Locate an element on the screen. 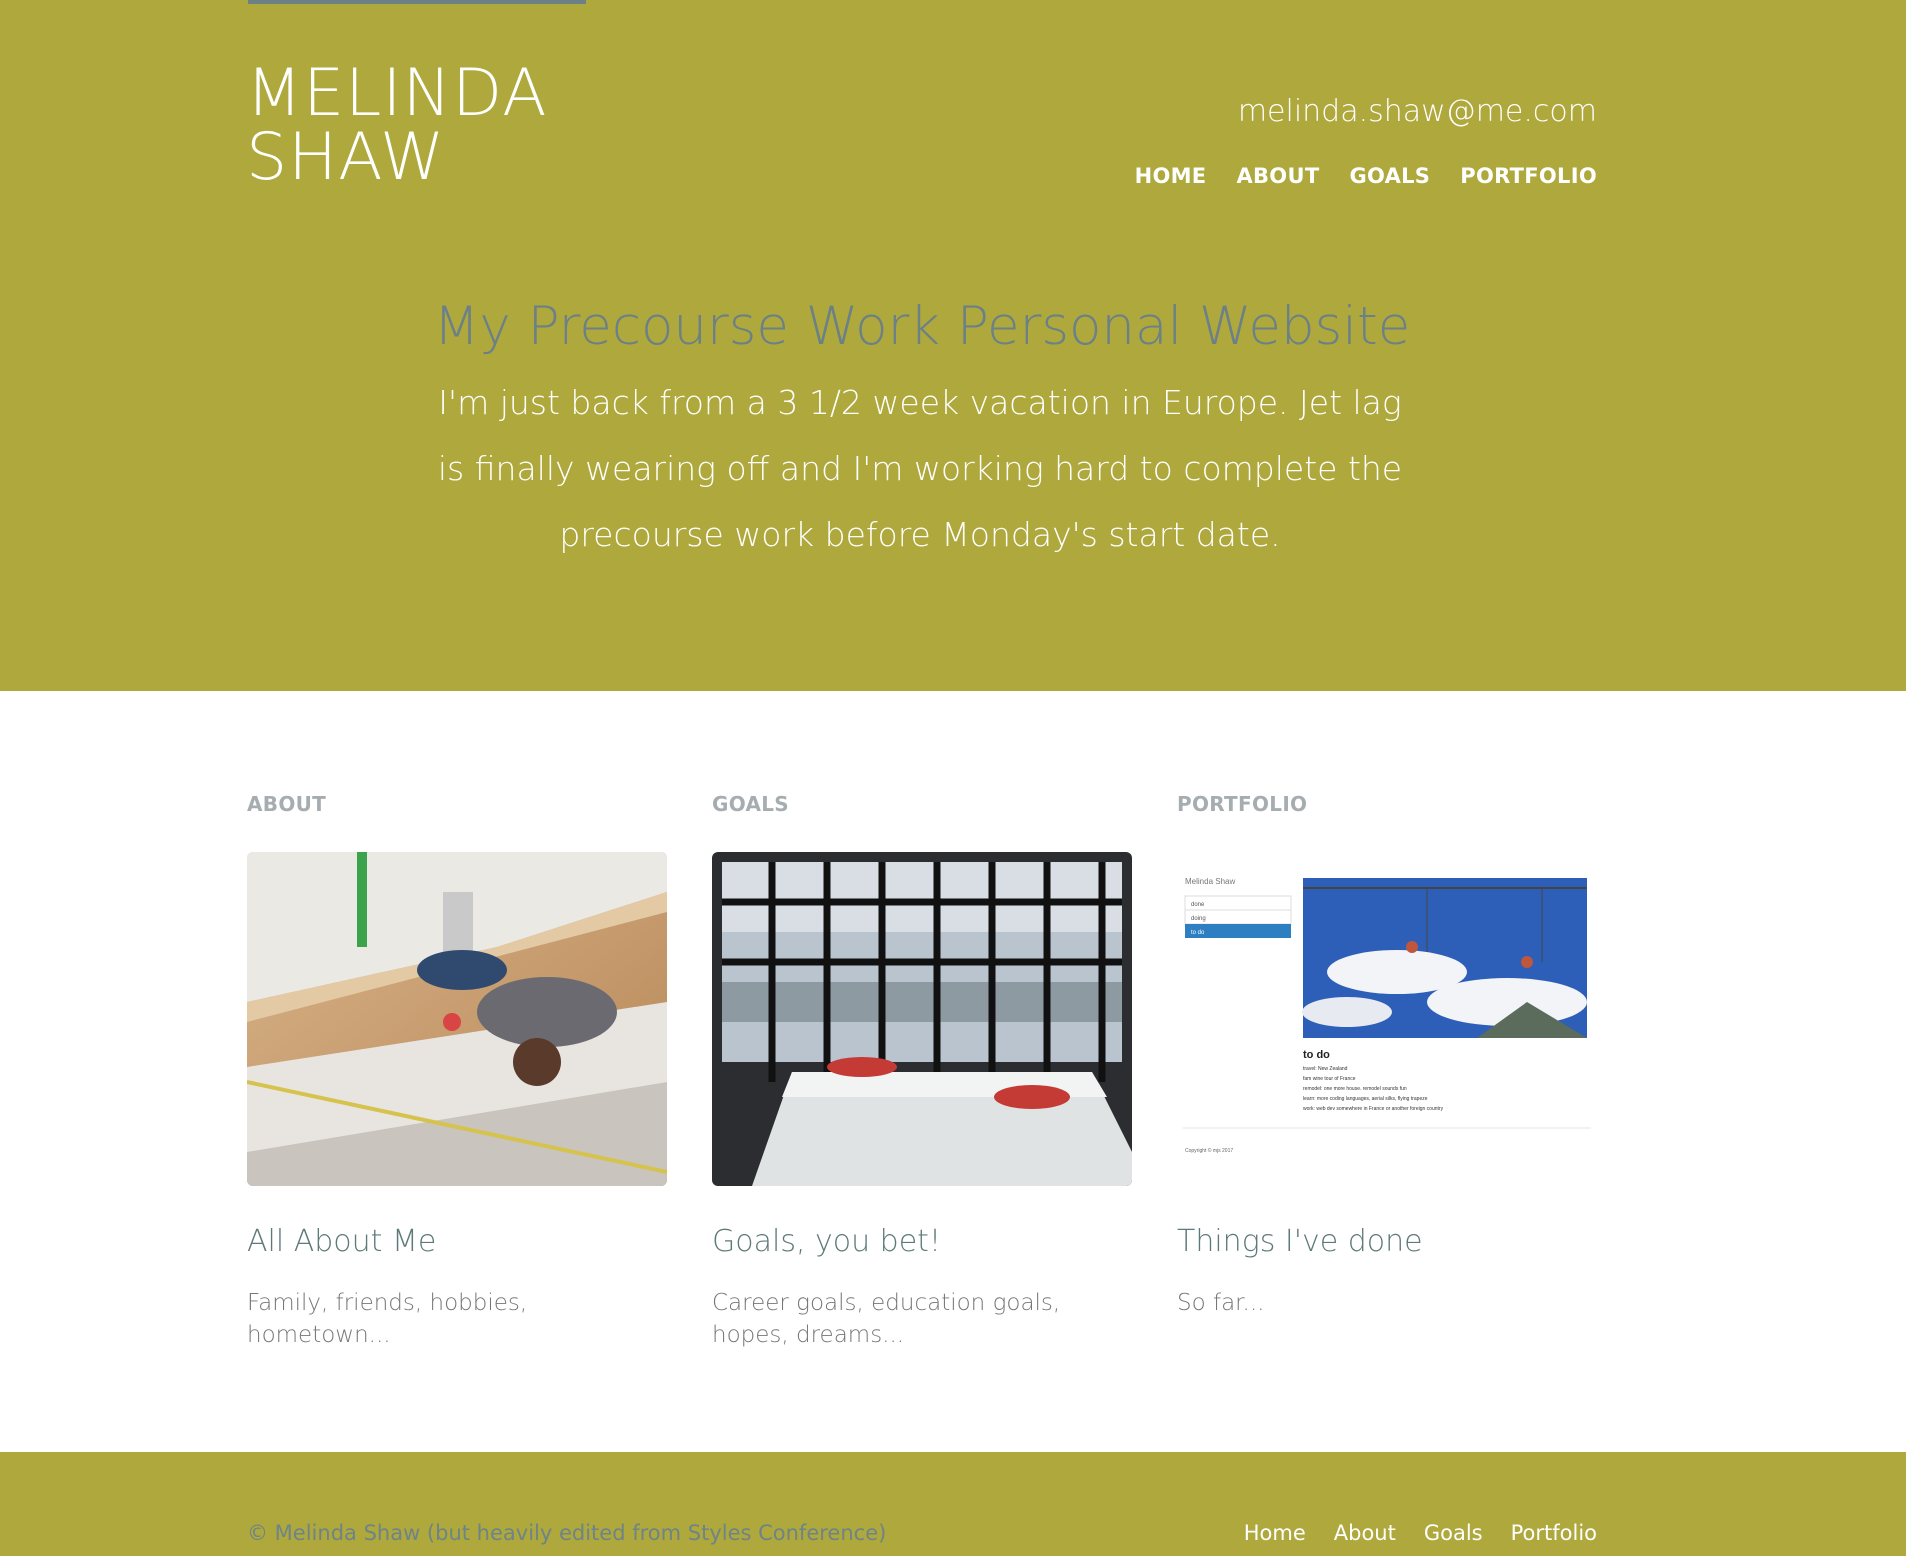 The width and height of the screenshot is (1906, 1556). about-photo is located at coordinates (457, 1019).